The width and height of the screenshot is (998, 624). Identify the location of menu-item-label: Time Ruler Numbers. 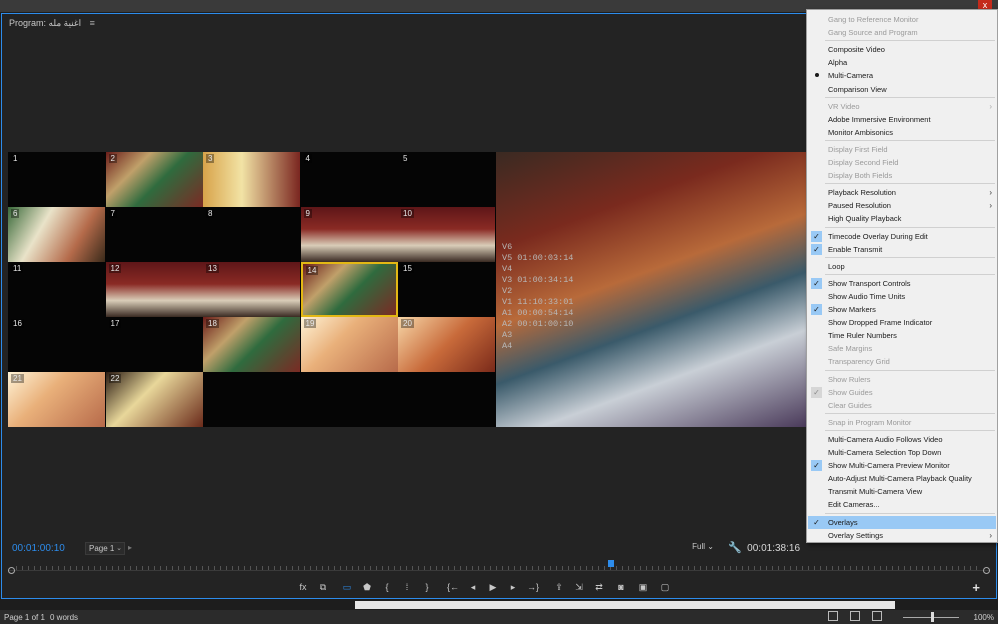
(862, 336).